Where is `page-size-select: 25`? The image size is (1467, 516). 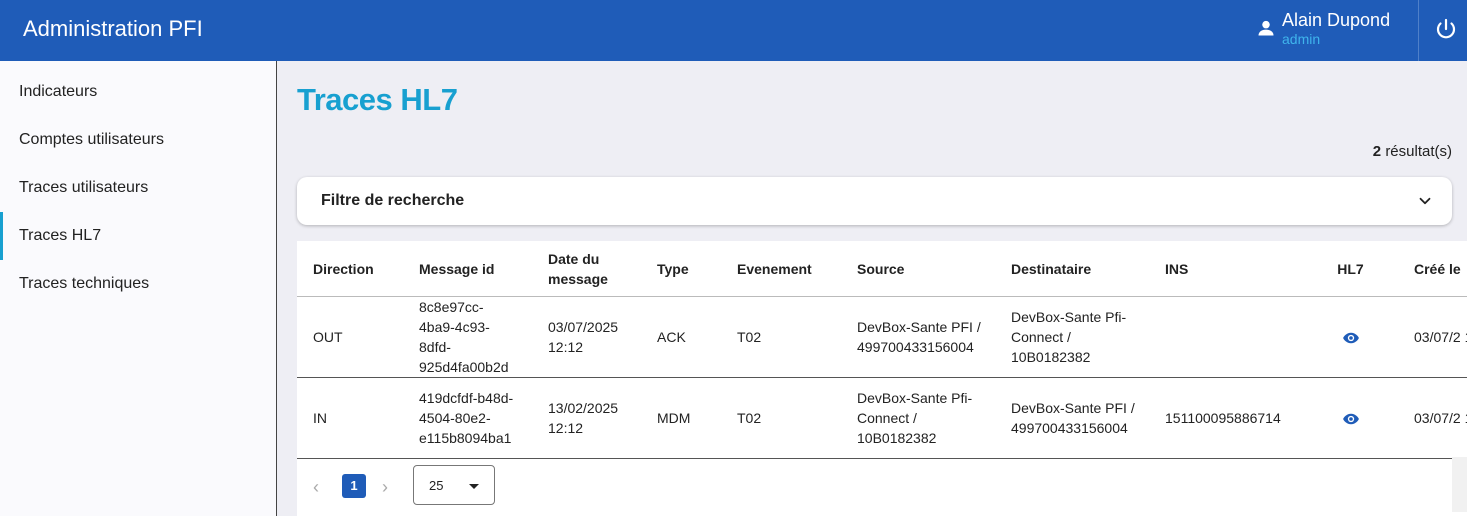
page-size-select: 25 is located at coordinates (454, 485).